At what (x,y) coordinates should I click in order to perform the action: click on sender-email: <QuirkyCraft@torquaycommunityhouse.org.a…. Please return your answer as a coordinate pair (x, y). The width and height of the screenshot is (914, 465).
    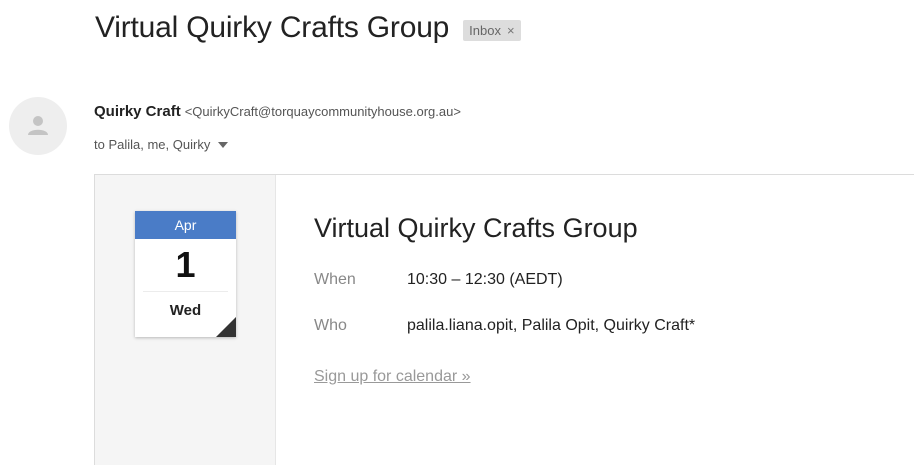
    Looking at the image, I should click on (322, 111).